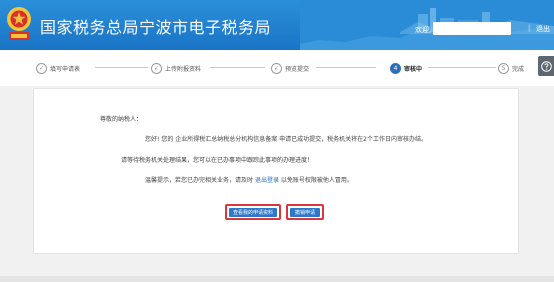 This screenshot has width=554, height=282. I want to click on step-label: 审核中, so click(414, 68).